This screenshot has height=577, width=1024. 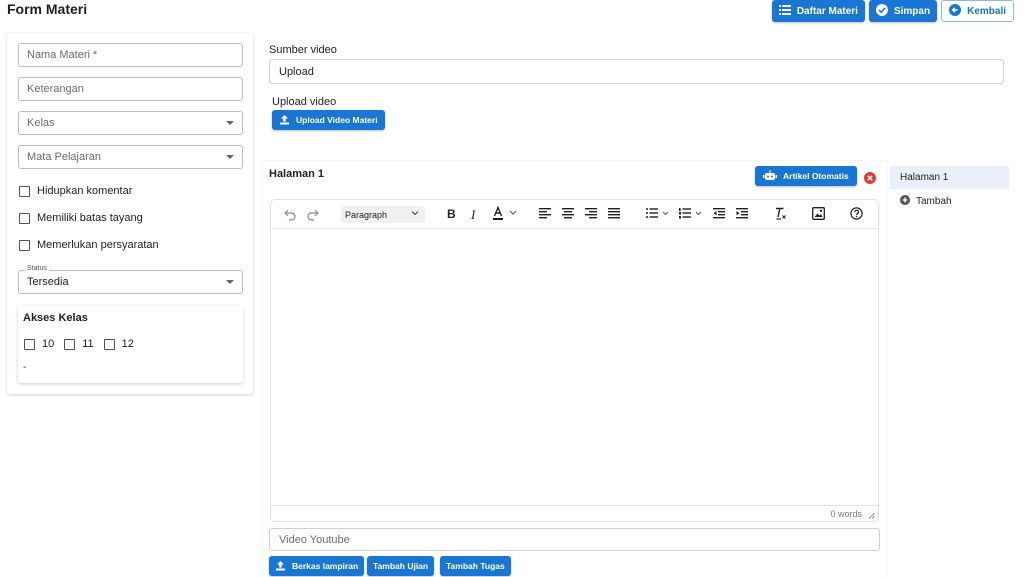 I want to click on upload-video-button-label: Upload Video Materi, so click(x=337, y=120).